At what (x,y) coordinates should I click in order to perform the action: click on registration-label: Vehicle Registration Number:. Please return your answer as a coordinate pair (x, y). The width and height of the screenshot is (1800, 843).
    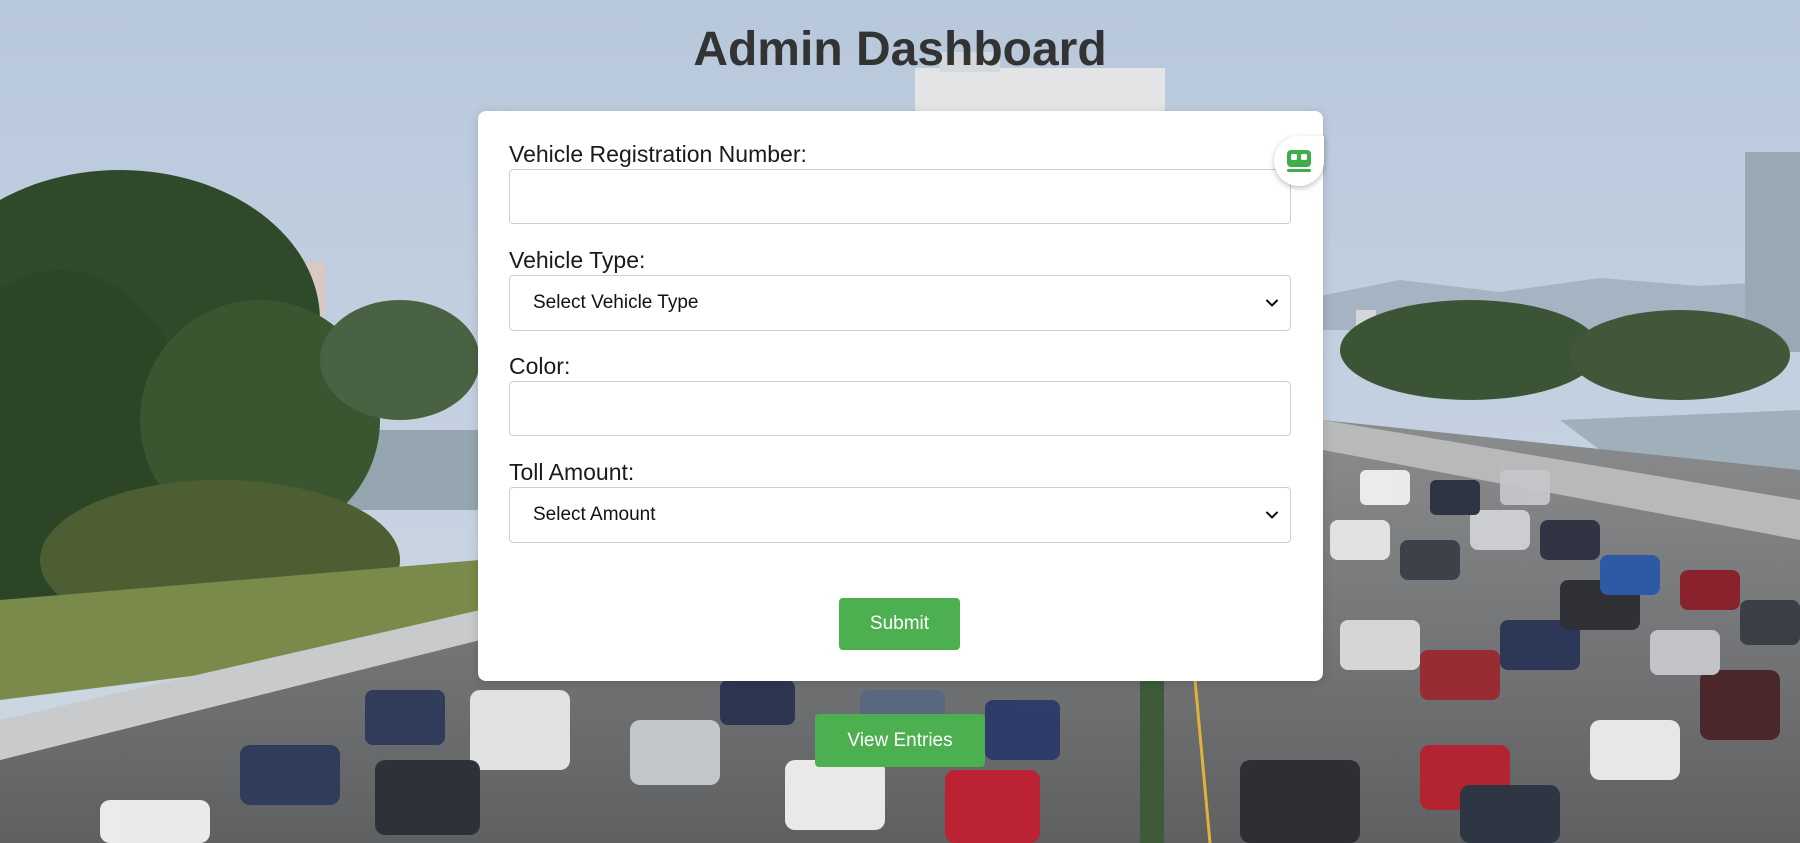
    Looking at the image, I should click on (658, 154).